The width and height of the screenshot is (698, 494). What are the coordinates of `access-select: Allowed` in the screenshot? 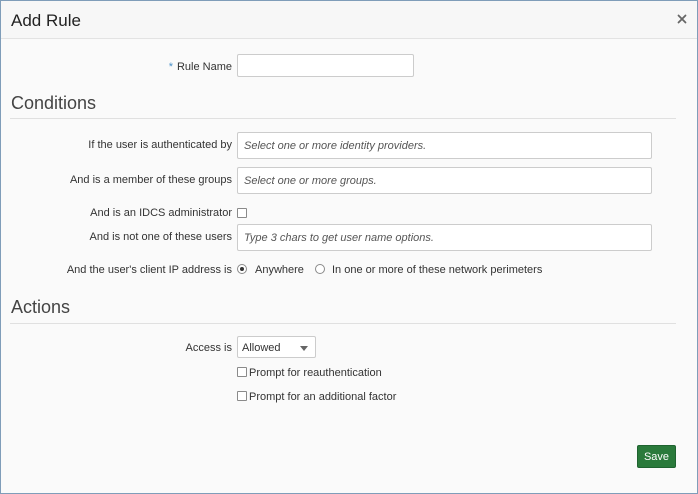 It's located at (276, 347).